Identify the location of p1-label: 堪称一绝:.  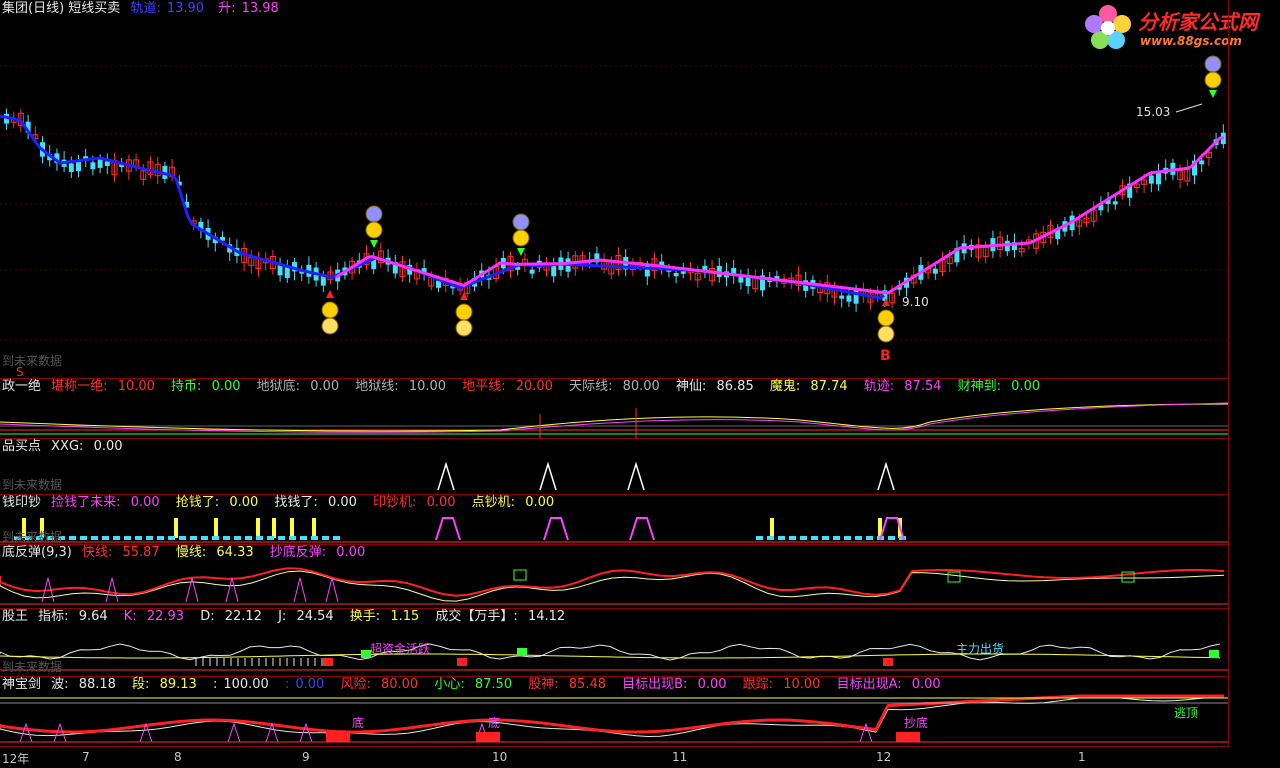
(79, 386).